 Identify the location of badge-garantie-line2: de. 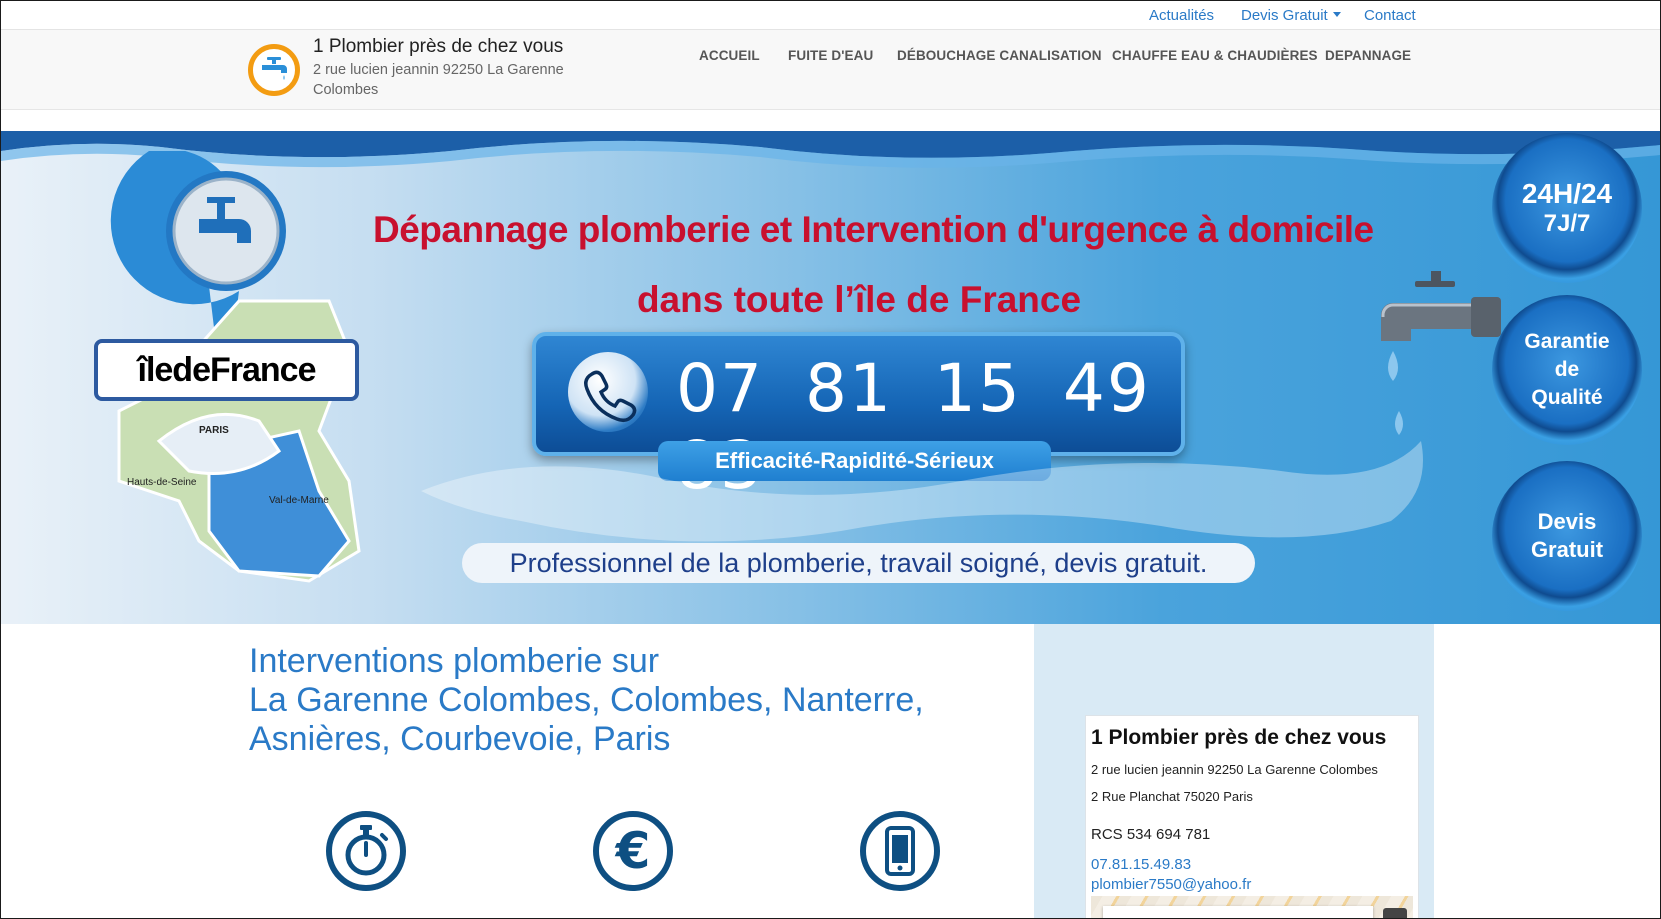
(1567, 369).